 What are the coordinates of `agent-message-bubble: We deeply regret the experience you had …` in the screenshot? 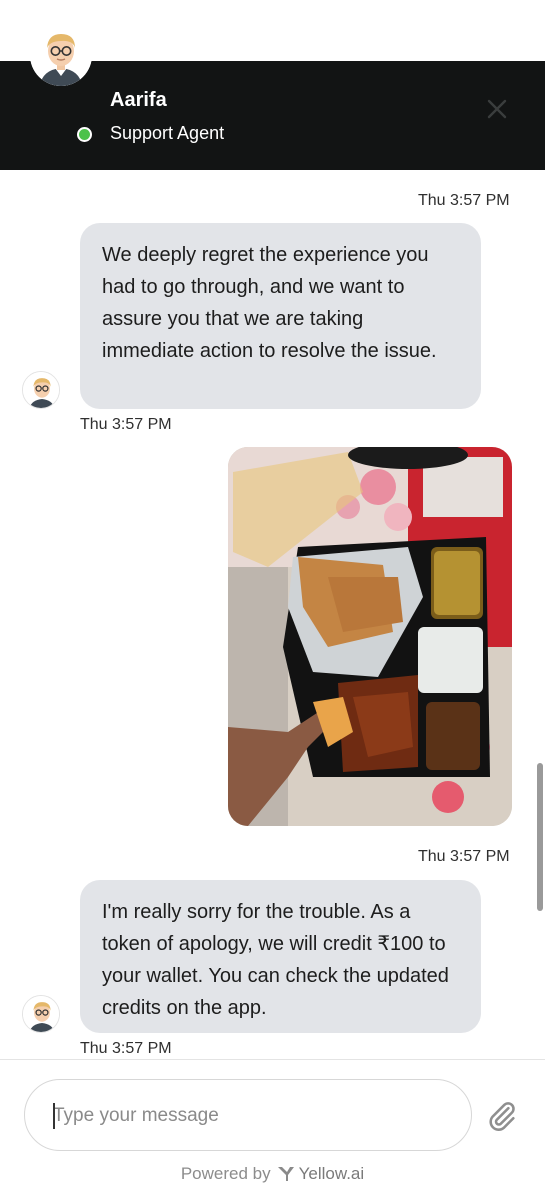 It's located at (280, 316).